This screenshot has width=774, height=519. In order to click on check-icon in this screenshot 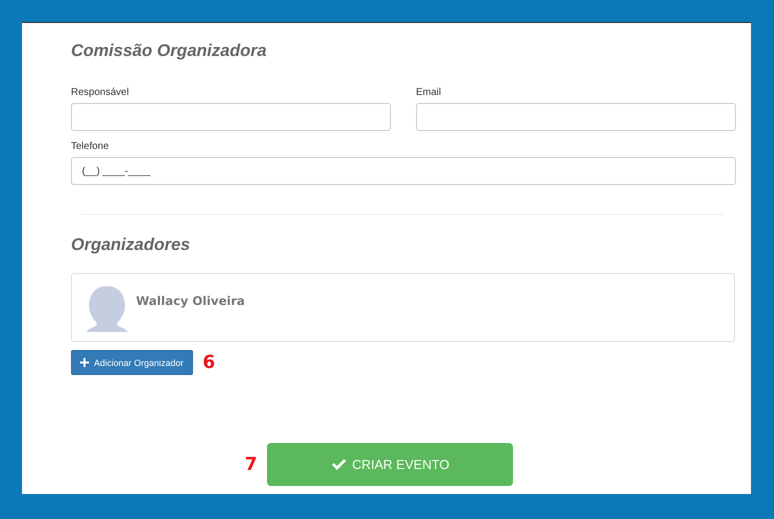, I will do `click(338, 464)`.